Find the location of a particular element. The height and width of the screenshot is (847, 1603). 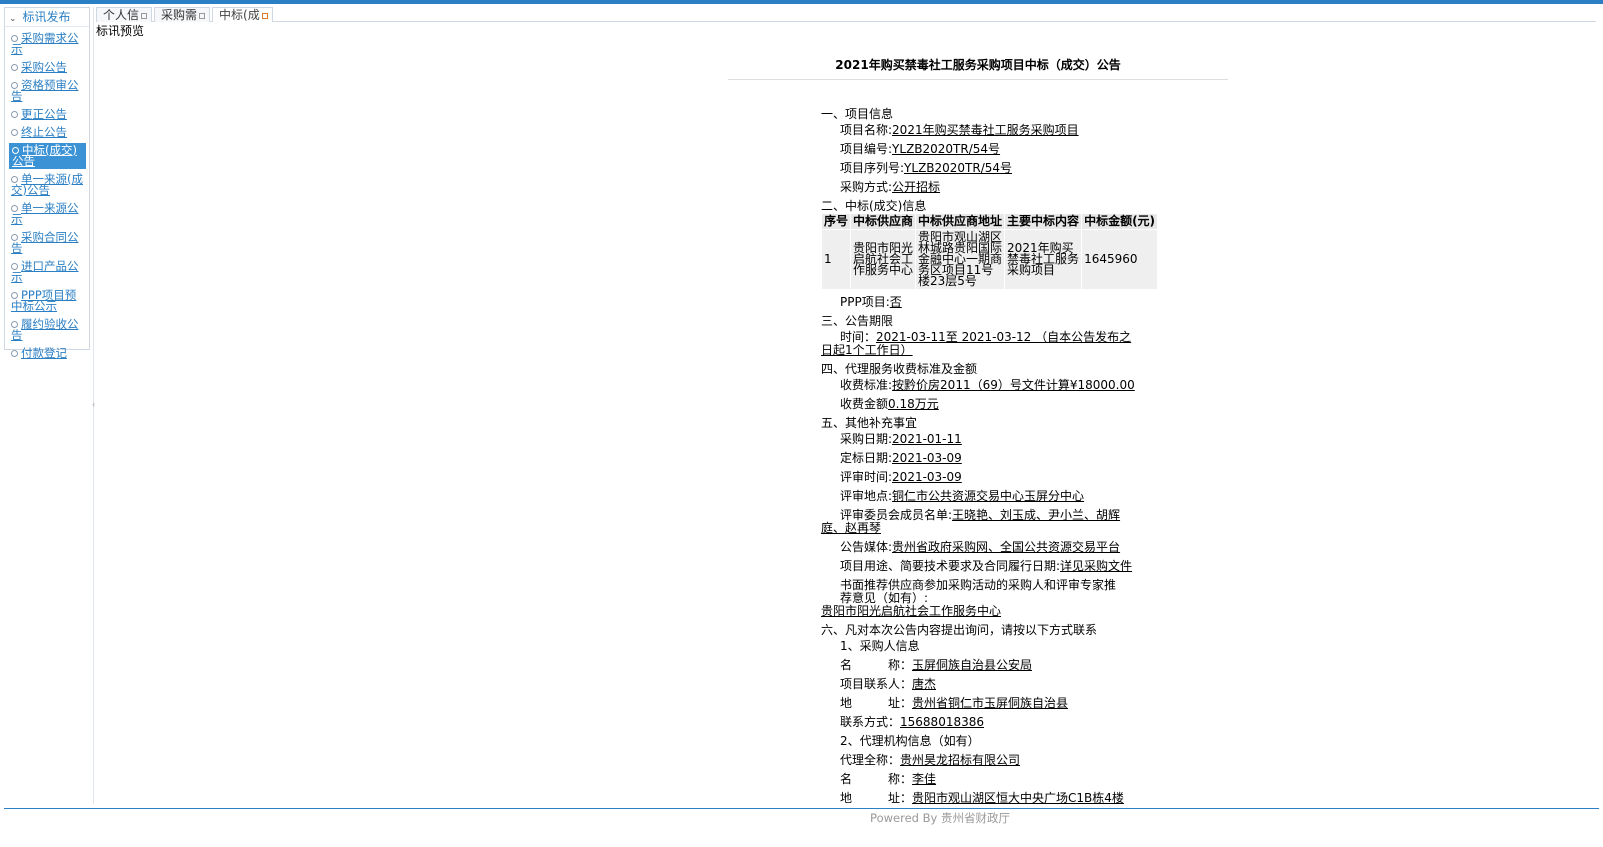

tab-bar: 个人信 采购需 中标(成 is located at coordinates (846, 14).